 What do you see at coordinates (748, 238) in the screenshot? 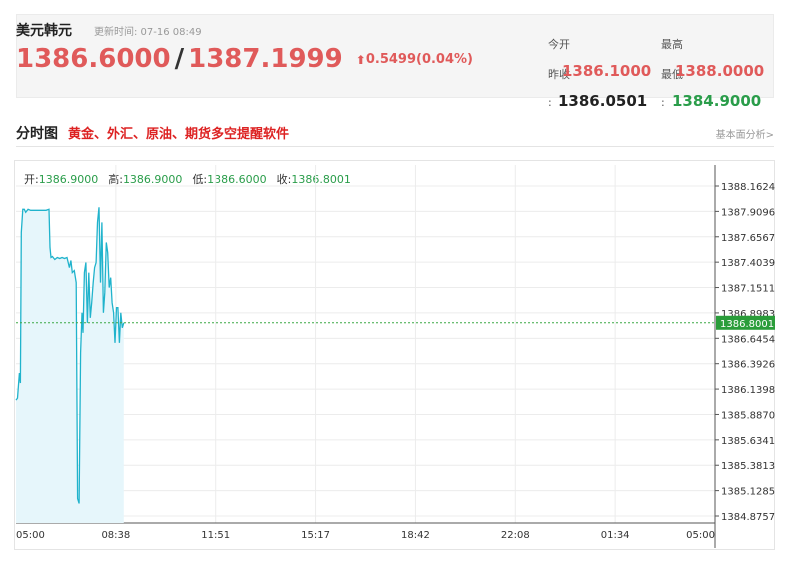
I see `y-tick-label: 1387.6567` at bounding box center [748, 238].